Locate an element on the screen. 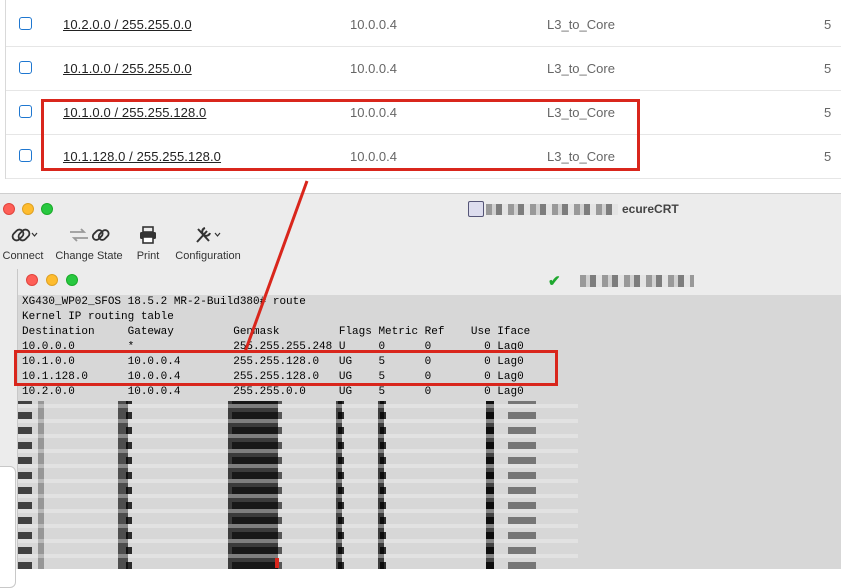  change-state-button: Change State is located at coordinates (89, 243).